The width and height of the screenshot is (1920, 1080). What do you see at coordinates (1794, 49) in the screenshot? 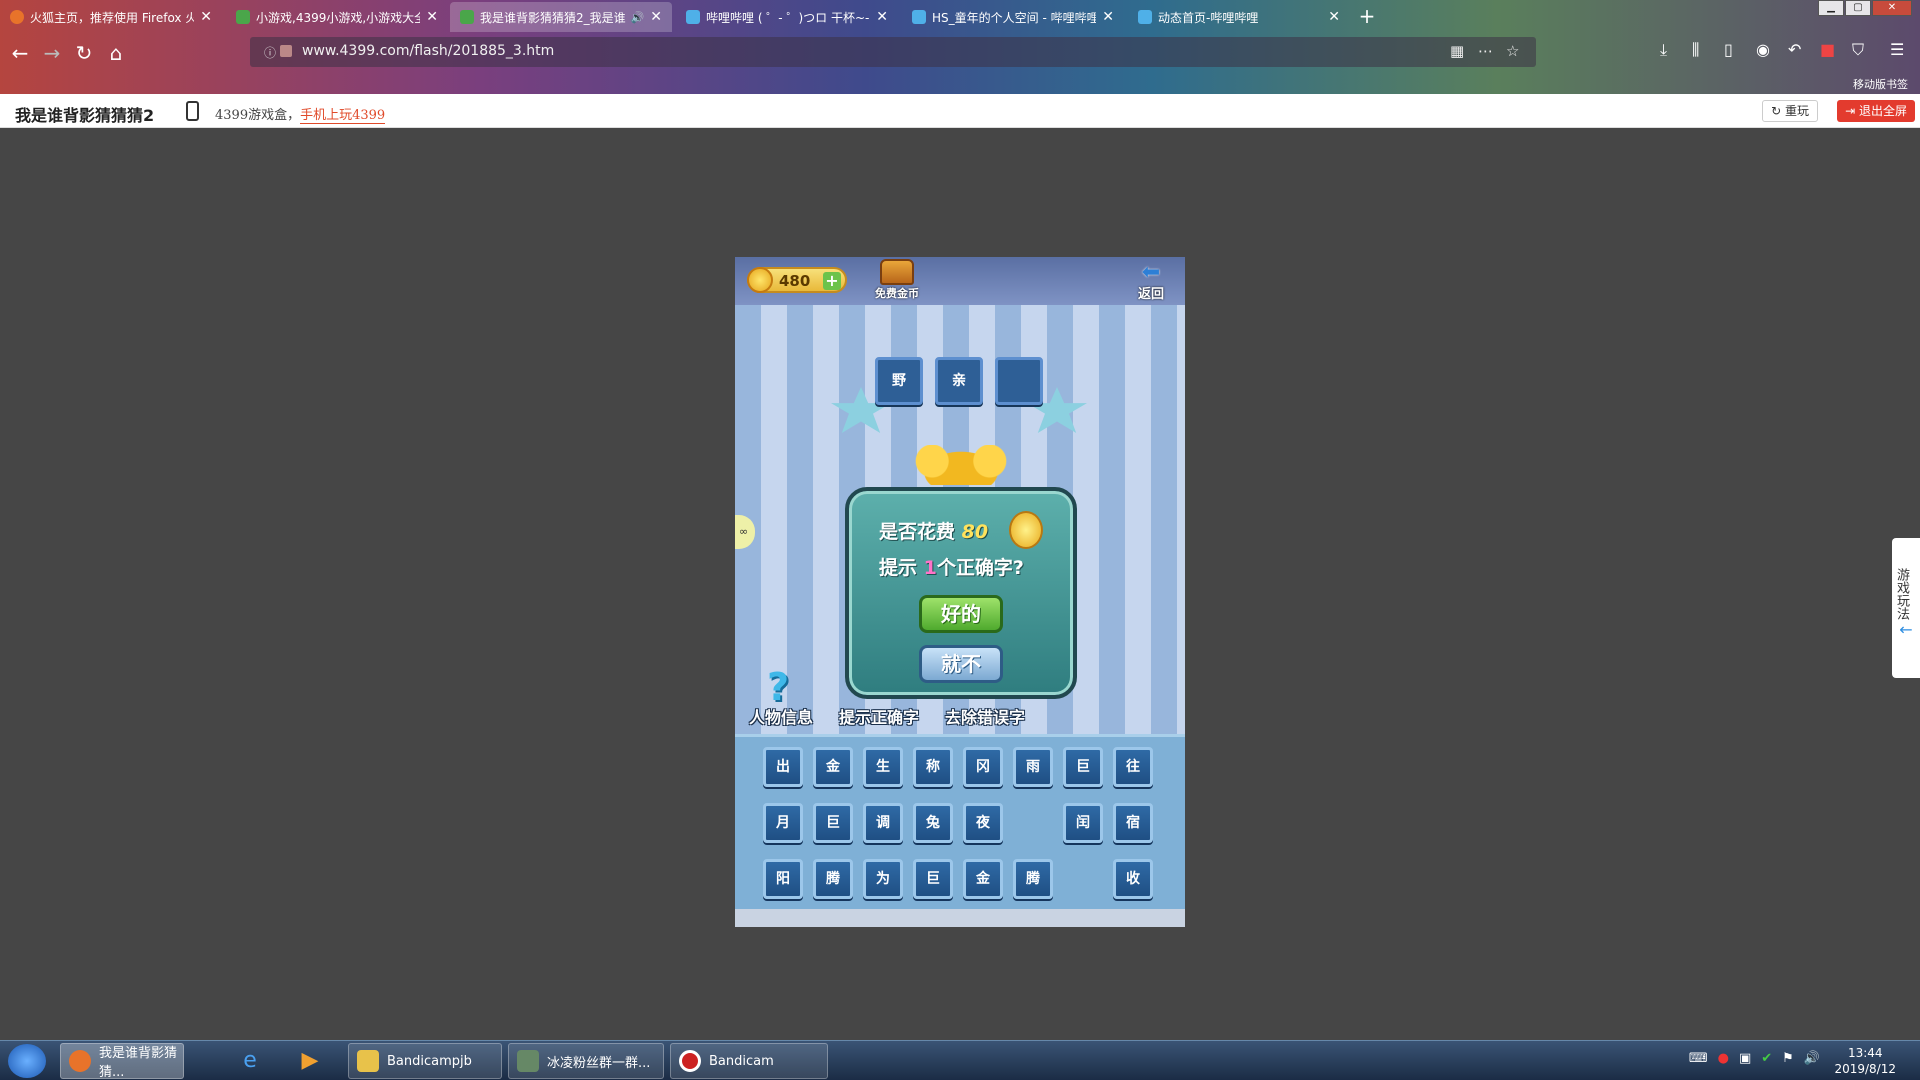
I see `undo-icon: ↶` at bounding box center [1794, 49].